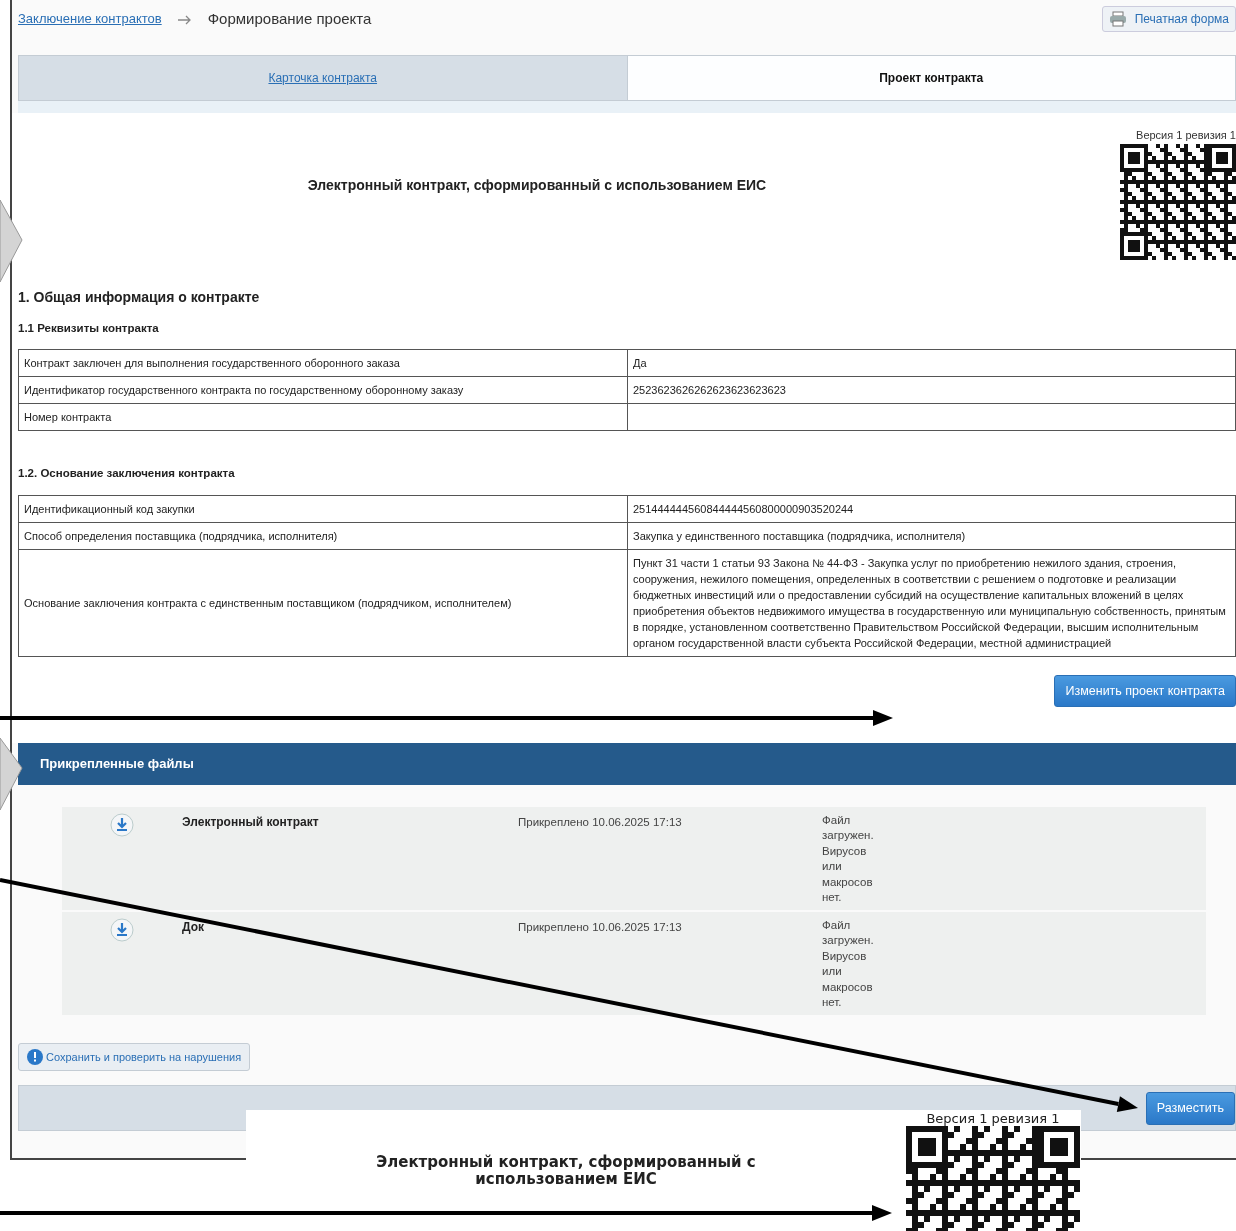 The height and width of the screenshot is (1231, 1236). What do you see at coordinates (931, 602) in the screenshot?
I see `table-cell: Пункт 31 части 1 статьи 93 Закона № 44-ФЗ - Закупка услуг по приобретению нежилого здания, строения, сооружения, нежилого помещения, определенных в соответствии с решением о подготовке и реализации бюджетных инвестиций или о предоставлении субсидий на осуществление капитальных вложений в целях приобретения объектов недвижимого имущества в государственную или муниципальную собственность, принятым в порядке, установленном соответственно Правительством Российской Федерации, высшим исполнительным органом государственной власти субъекта Российской Федерации, местной администрацией` at bounding box center [931, 602].